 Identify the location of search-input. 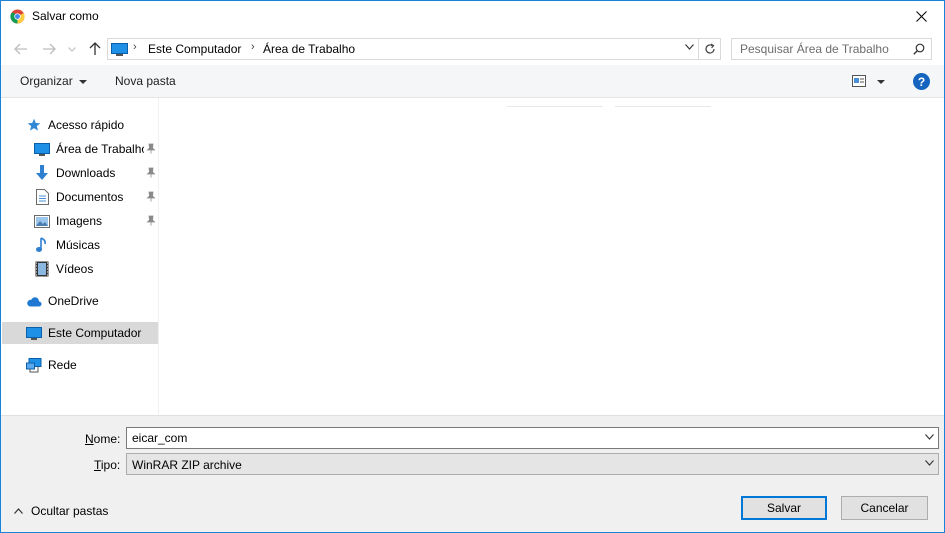
(817, 49).